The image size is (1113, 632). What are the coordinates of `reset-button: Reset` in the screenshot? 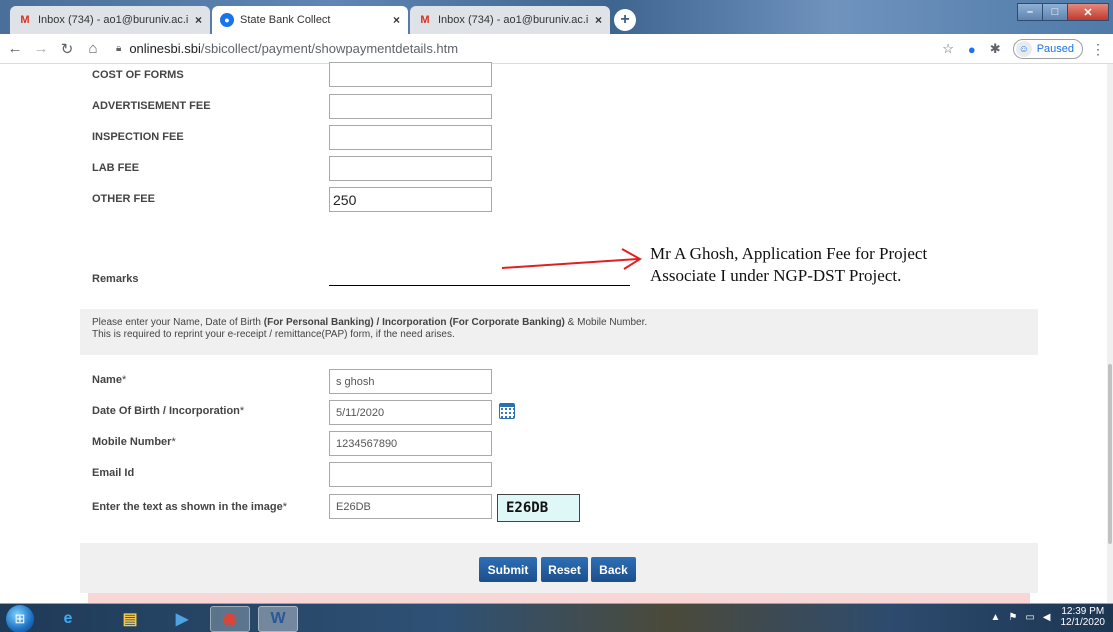 It's located at (564, 569).